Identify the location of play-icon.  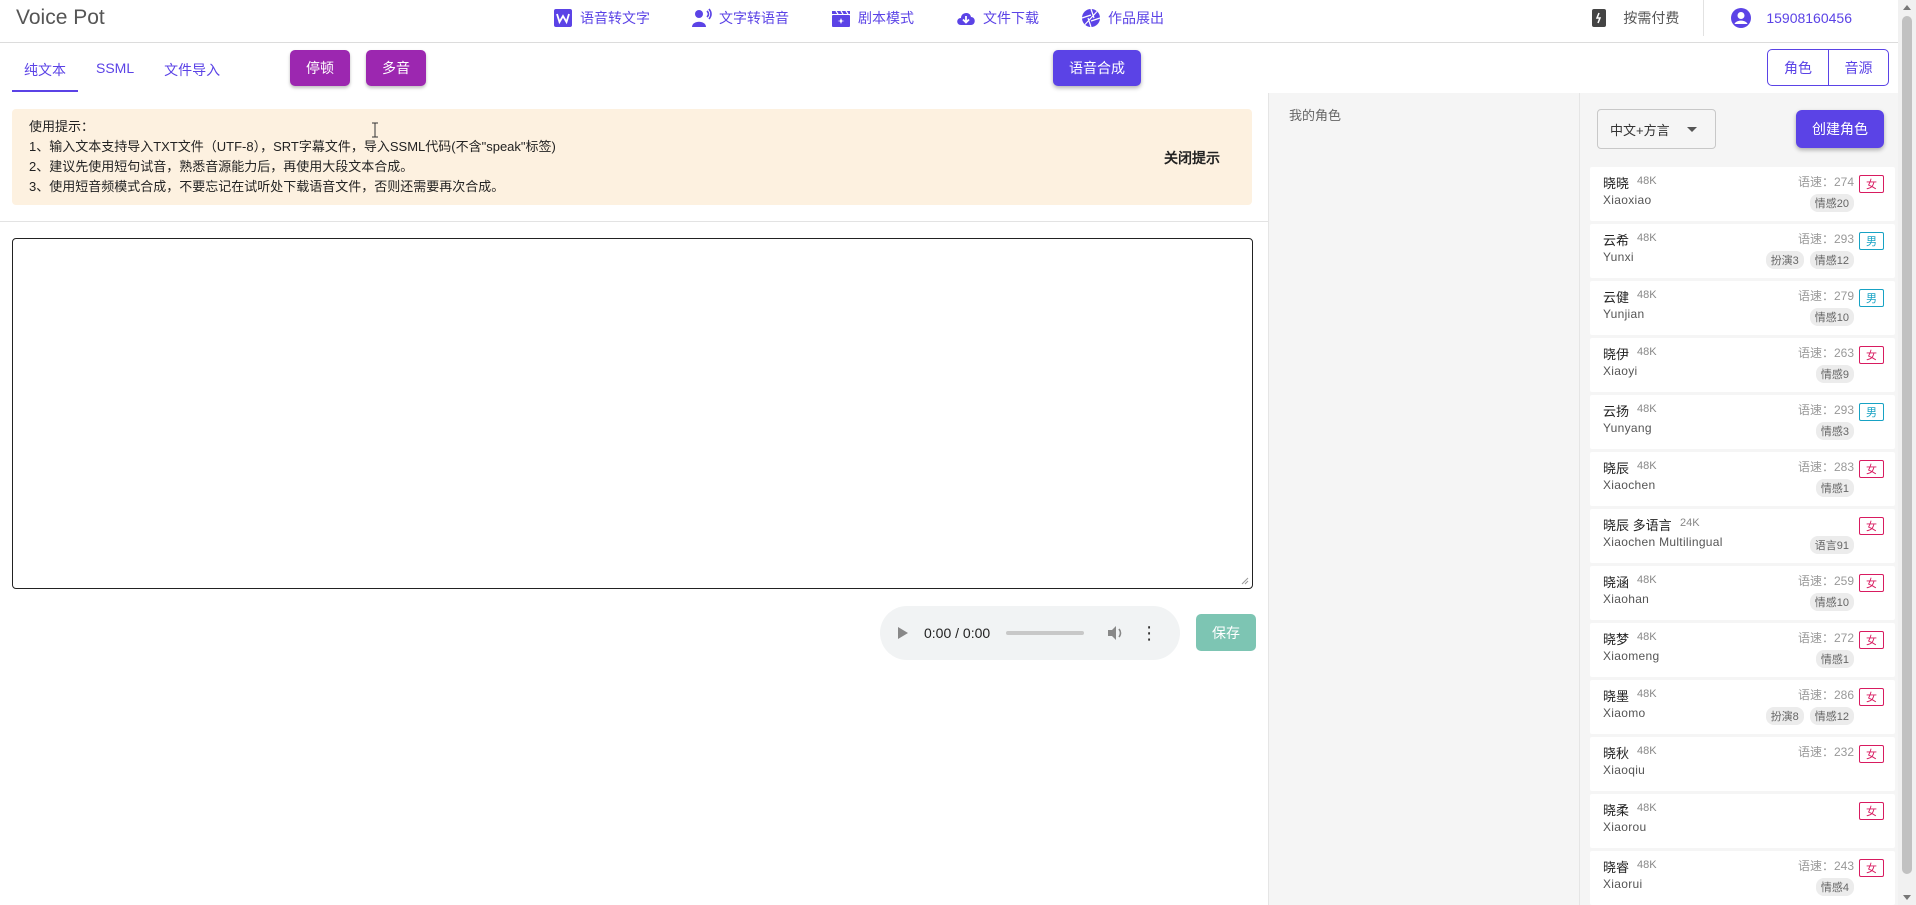
(903, 633).